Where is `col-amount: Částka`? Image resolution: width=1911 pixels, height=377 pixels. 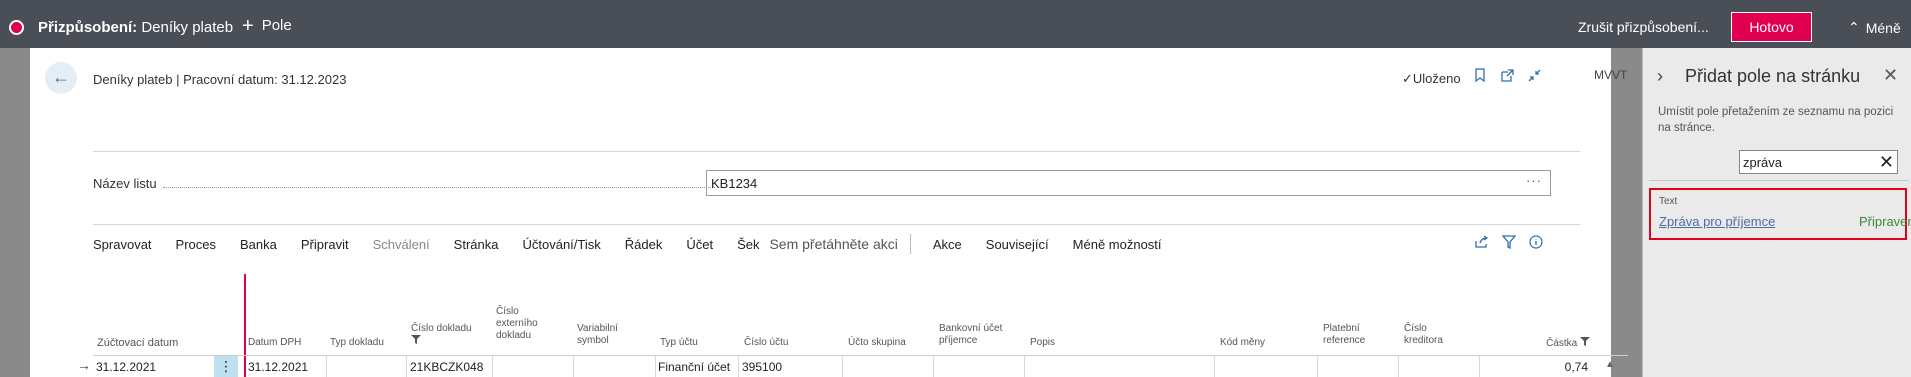 col-amount: Částka is located at coordinates (1552, 343).